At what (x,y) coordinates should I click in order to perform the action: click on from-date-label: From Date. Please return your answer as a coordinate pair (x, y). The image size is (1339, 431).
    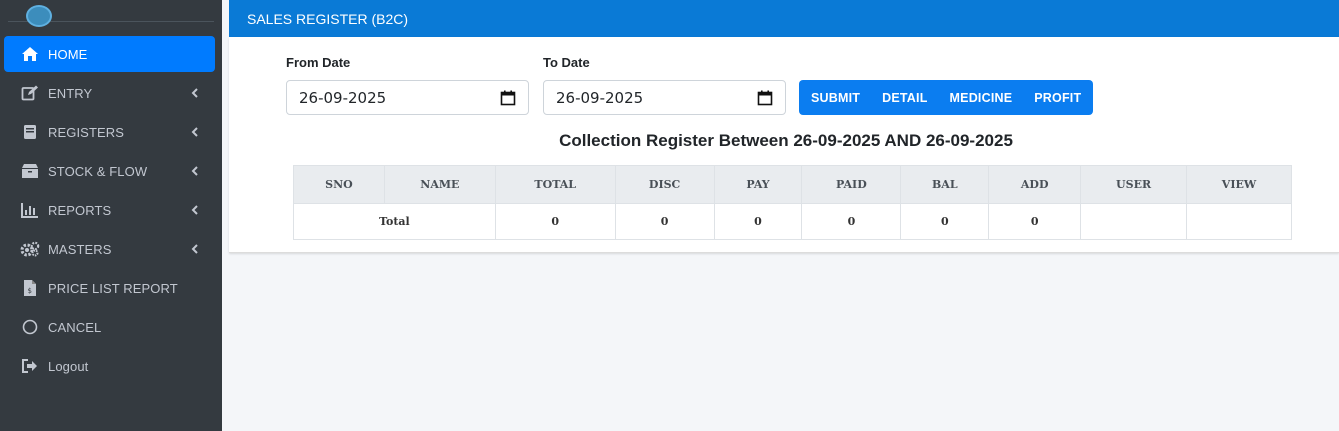
    Looking at the image, I should click on (318, 62).